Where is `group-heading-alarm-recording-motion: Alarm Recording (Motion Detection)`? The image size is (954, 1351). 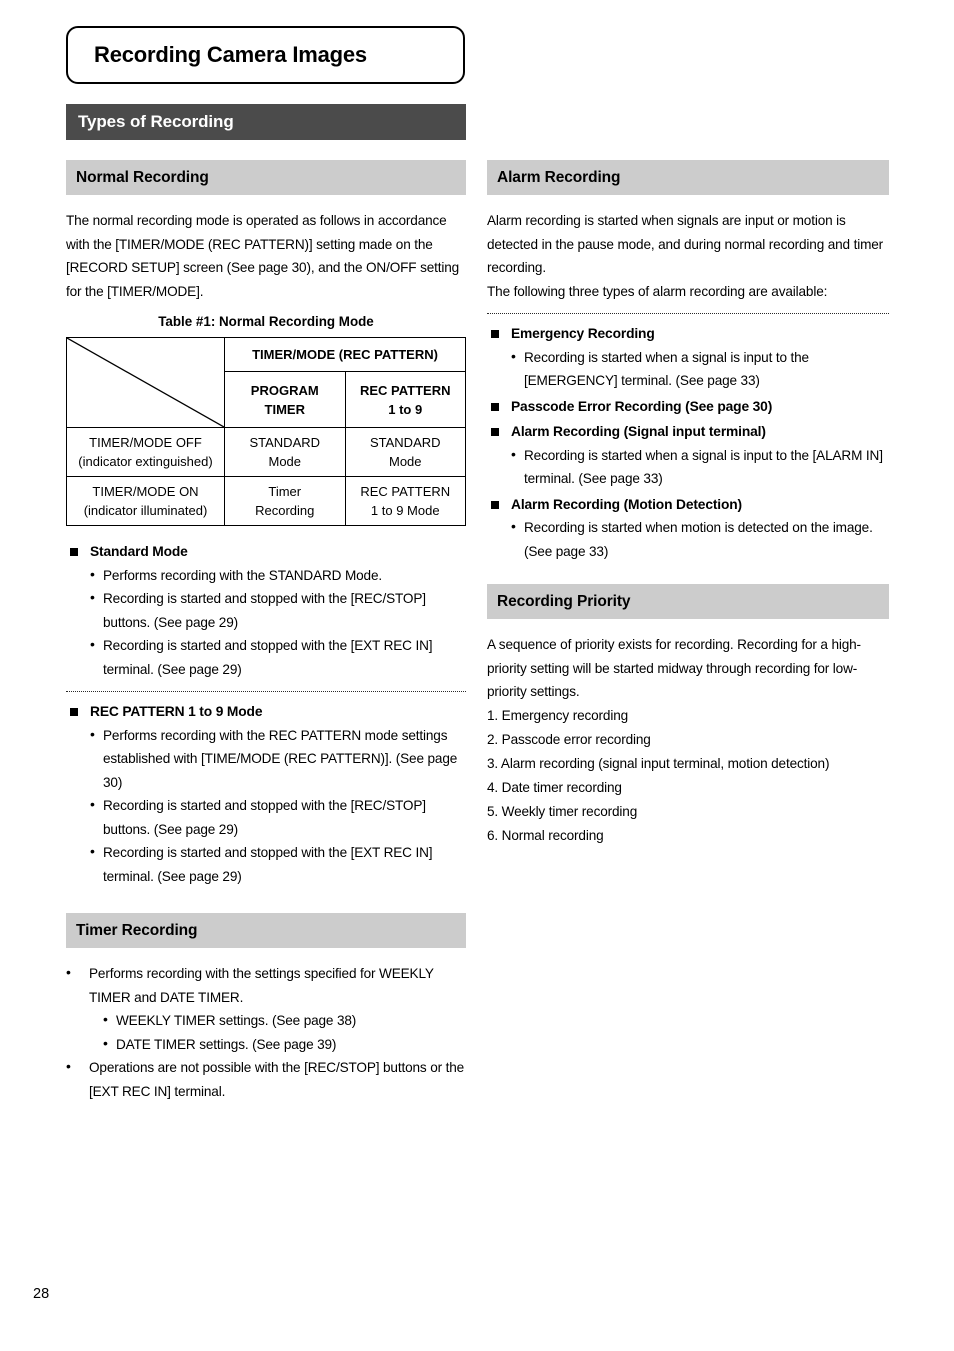
group-heading-alarm-recording-motion: Alarm Recording (Motion Detection) is located at coordinates (688, 505).